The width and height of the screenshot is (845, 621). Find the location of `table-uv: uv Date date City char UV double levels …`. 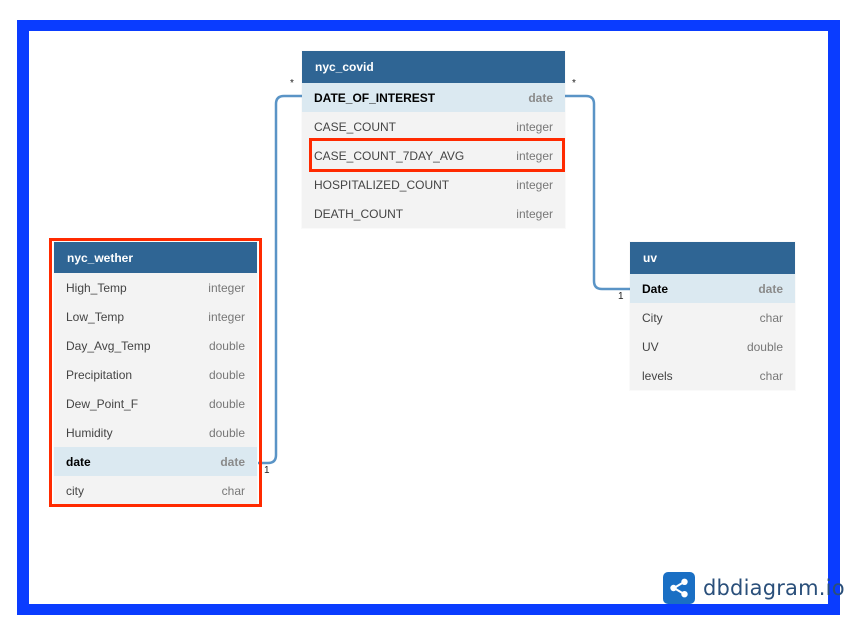

table-uv: uv Date date City char UV double levels … is located at coordinates (712, 316).